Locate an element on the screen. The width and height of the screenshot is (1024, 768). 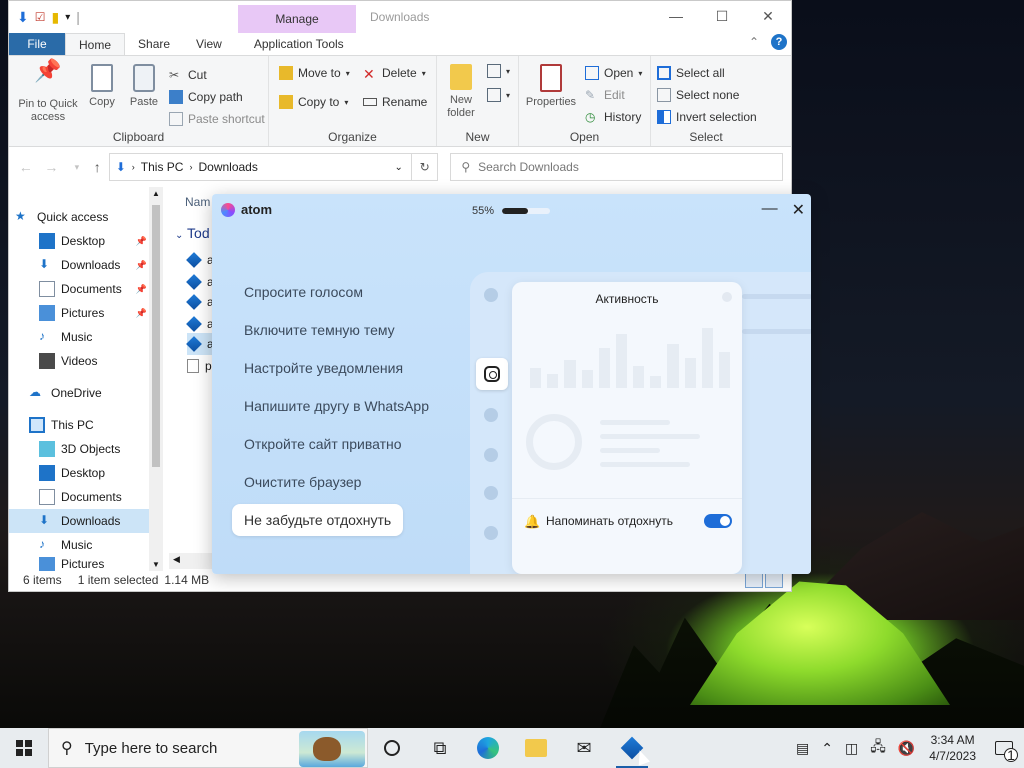
new-folder-icon: ▮ is located at coordinates (56, 17).